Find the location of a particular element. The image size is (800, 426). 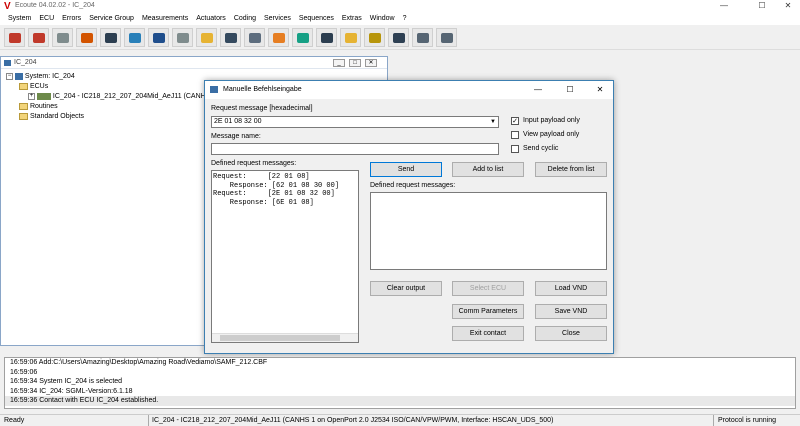

toolbar-button-network is located at coordinates (254, 37).